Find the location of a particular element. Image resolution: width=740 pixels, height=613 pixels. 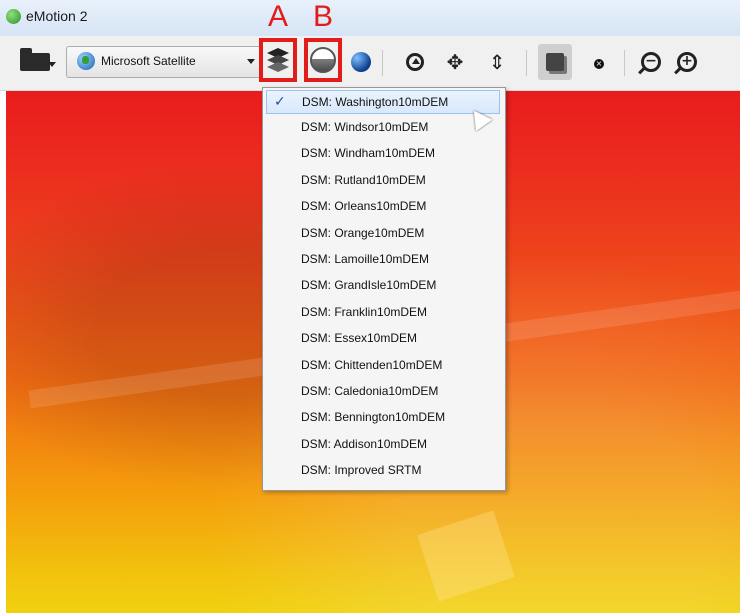

app-icon is located at coordinates (13, 16).